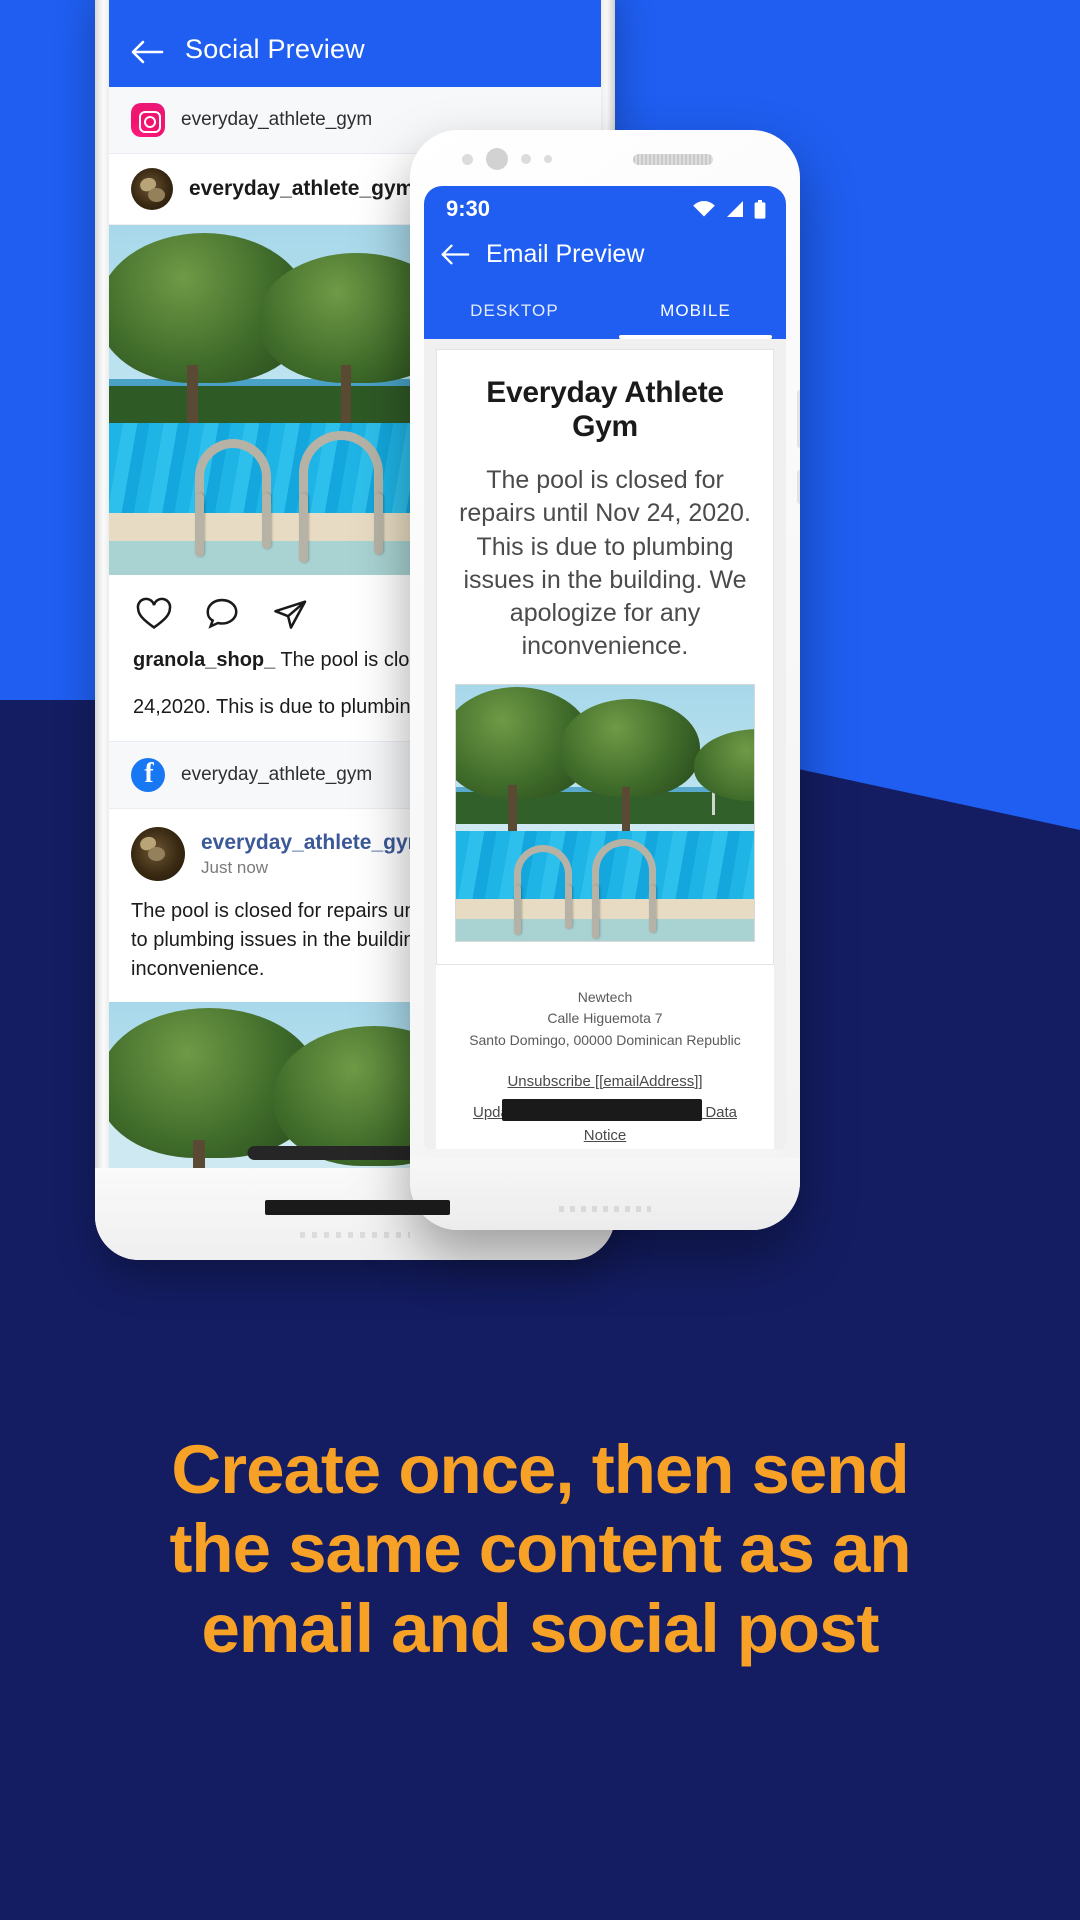 Image resolution: width=1080 pixels, height=1920 pixels. I want to click on status-icon-group, so click(729, 209).